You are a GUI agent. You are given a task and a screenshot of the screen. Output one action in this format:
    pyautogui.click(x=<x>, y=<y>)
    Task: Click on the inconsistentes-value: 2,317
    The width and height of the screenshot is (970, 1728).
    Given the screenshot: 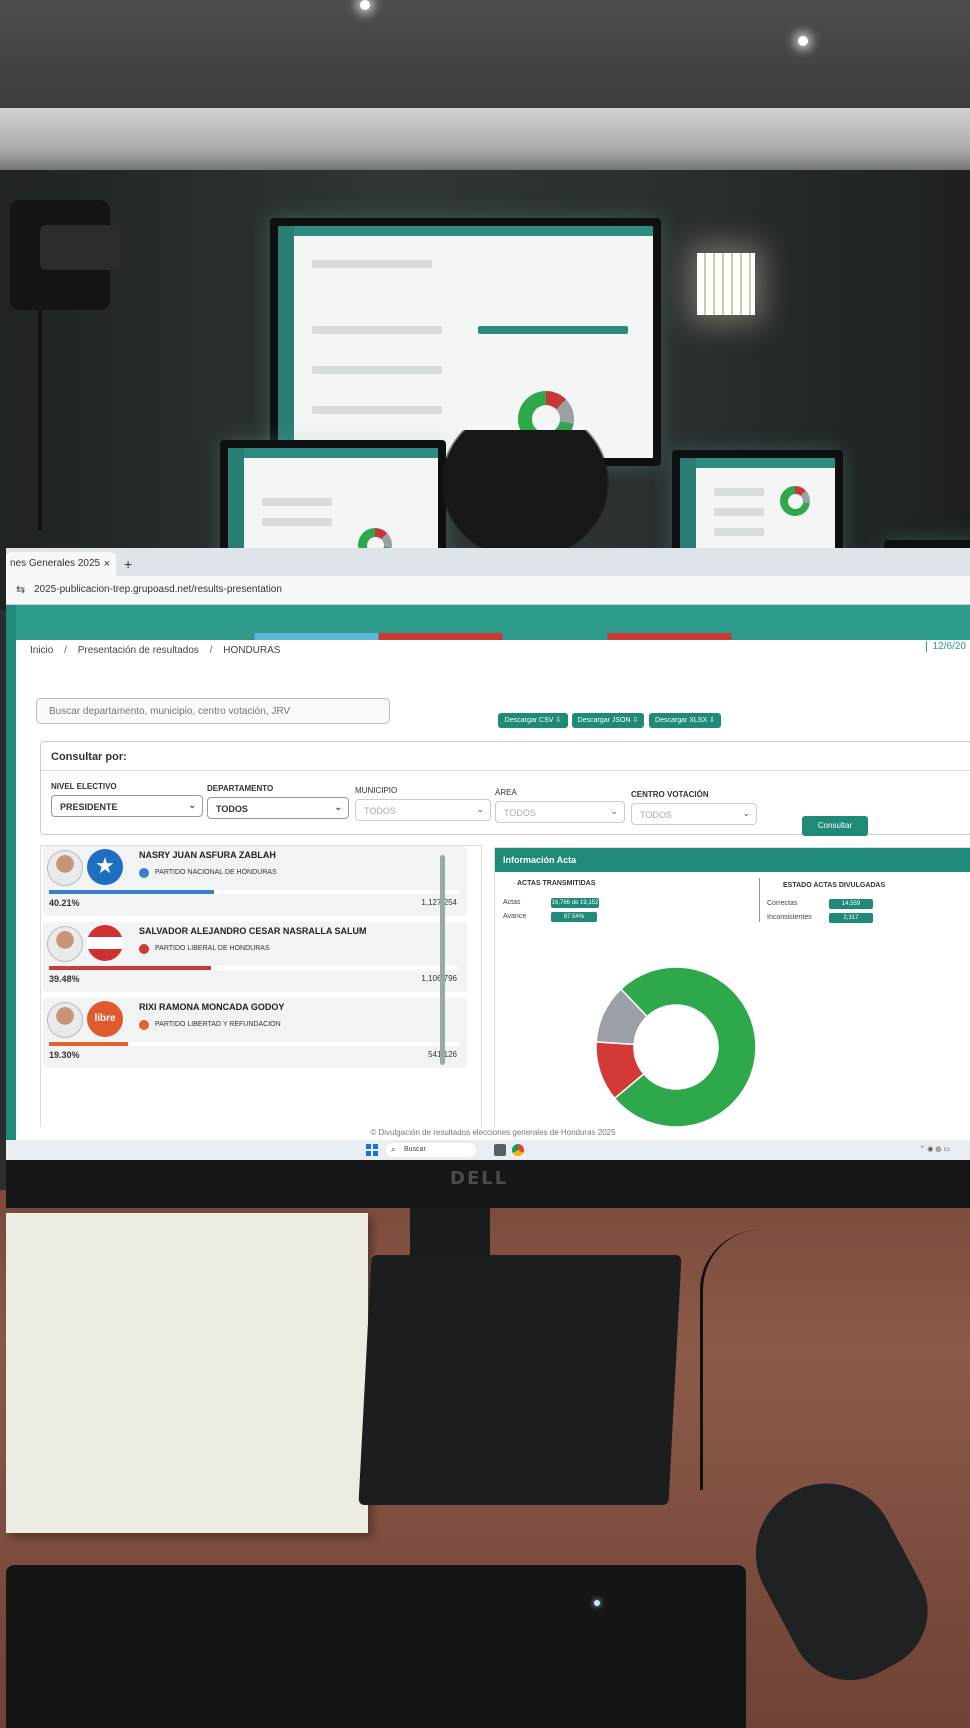 What is the action you would take?
    pyautogui.click(x=851, y=918)
    